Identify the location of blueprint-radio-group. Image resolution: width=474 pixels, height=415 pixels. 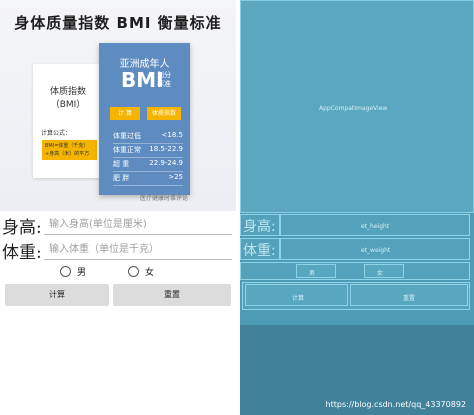
(355, 271).